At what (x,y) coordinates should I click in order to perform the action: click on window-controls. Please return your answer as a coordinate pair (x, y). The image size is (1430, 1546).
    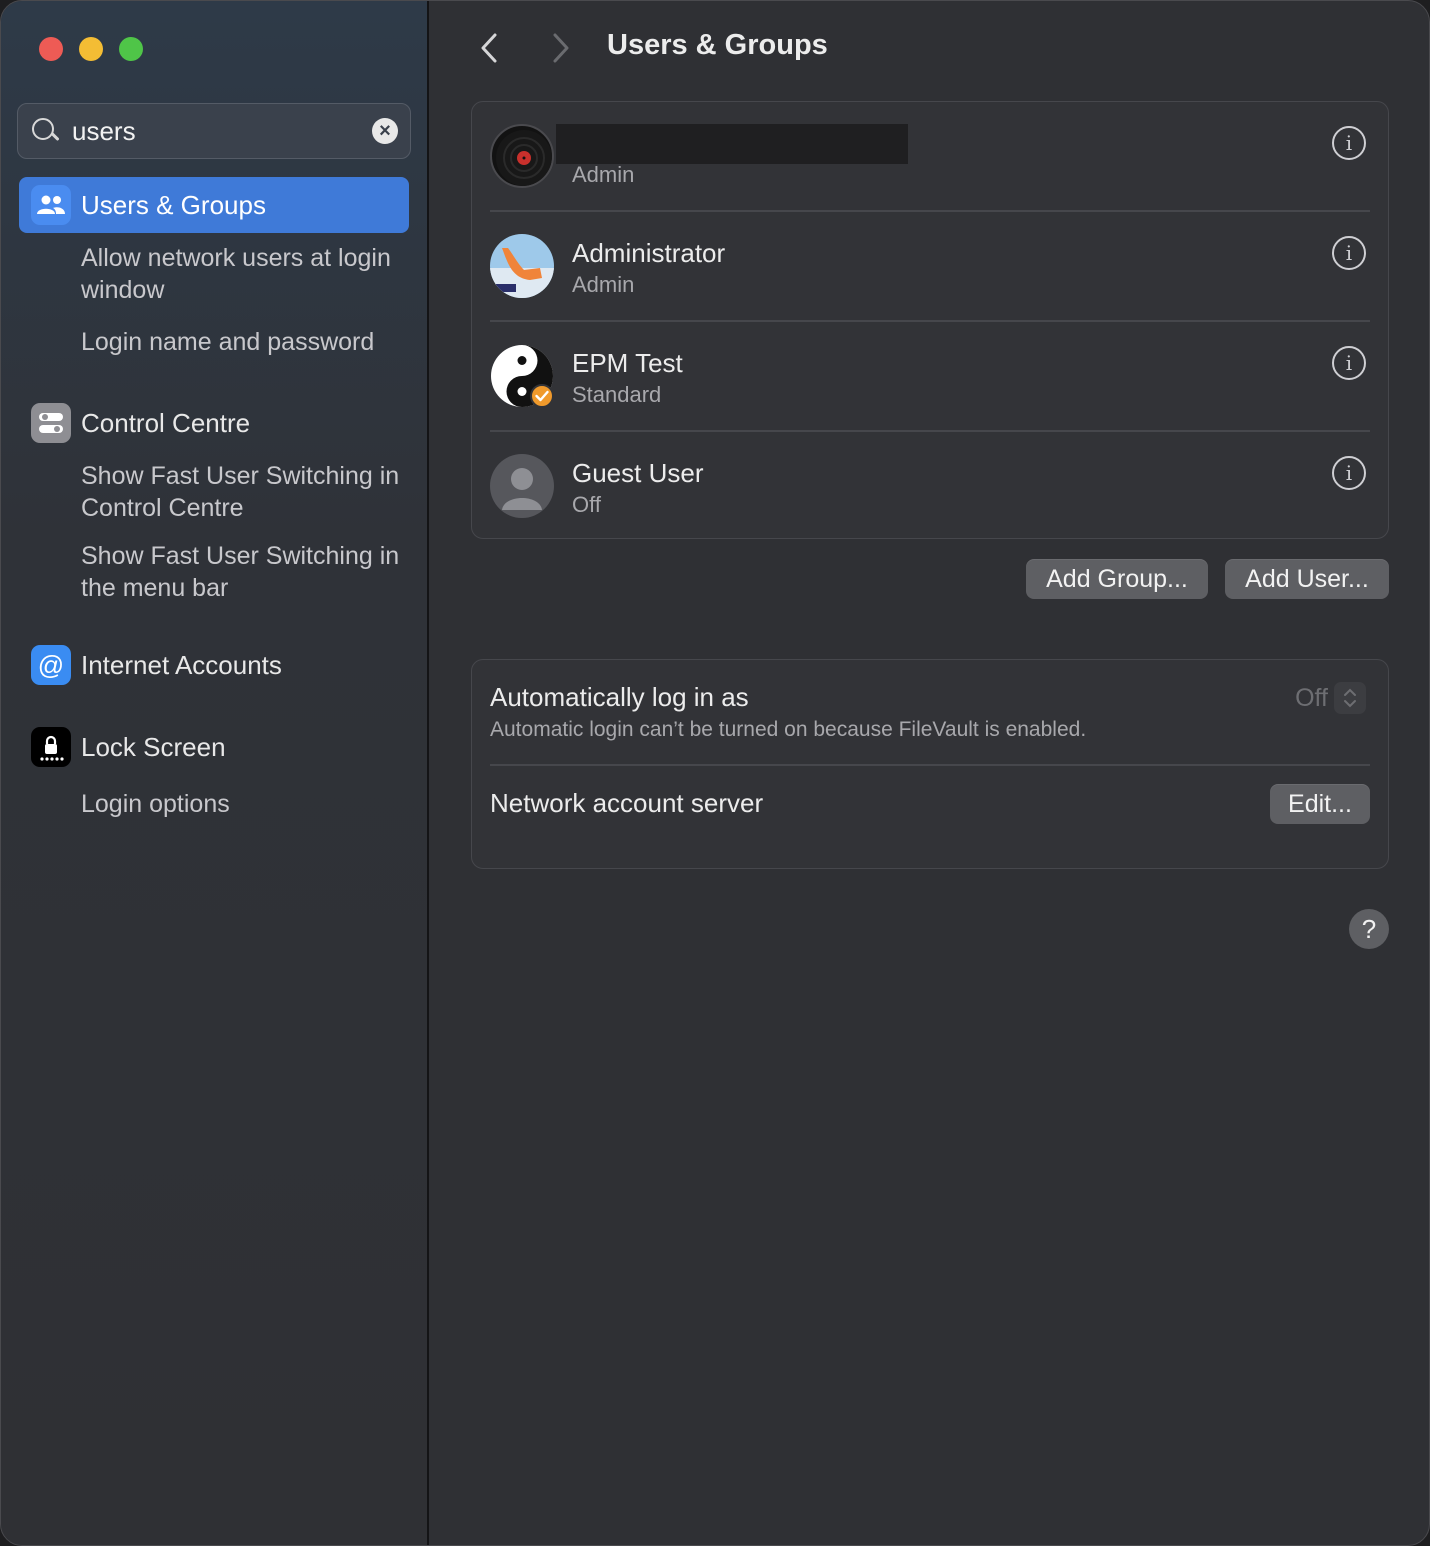
    Looking at the image, I should click on (91, 49).